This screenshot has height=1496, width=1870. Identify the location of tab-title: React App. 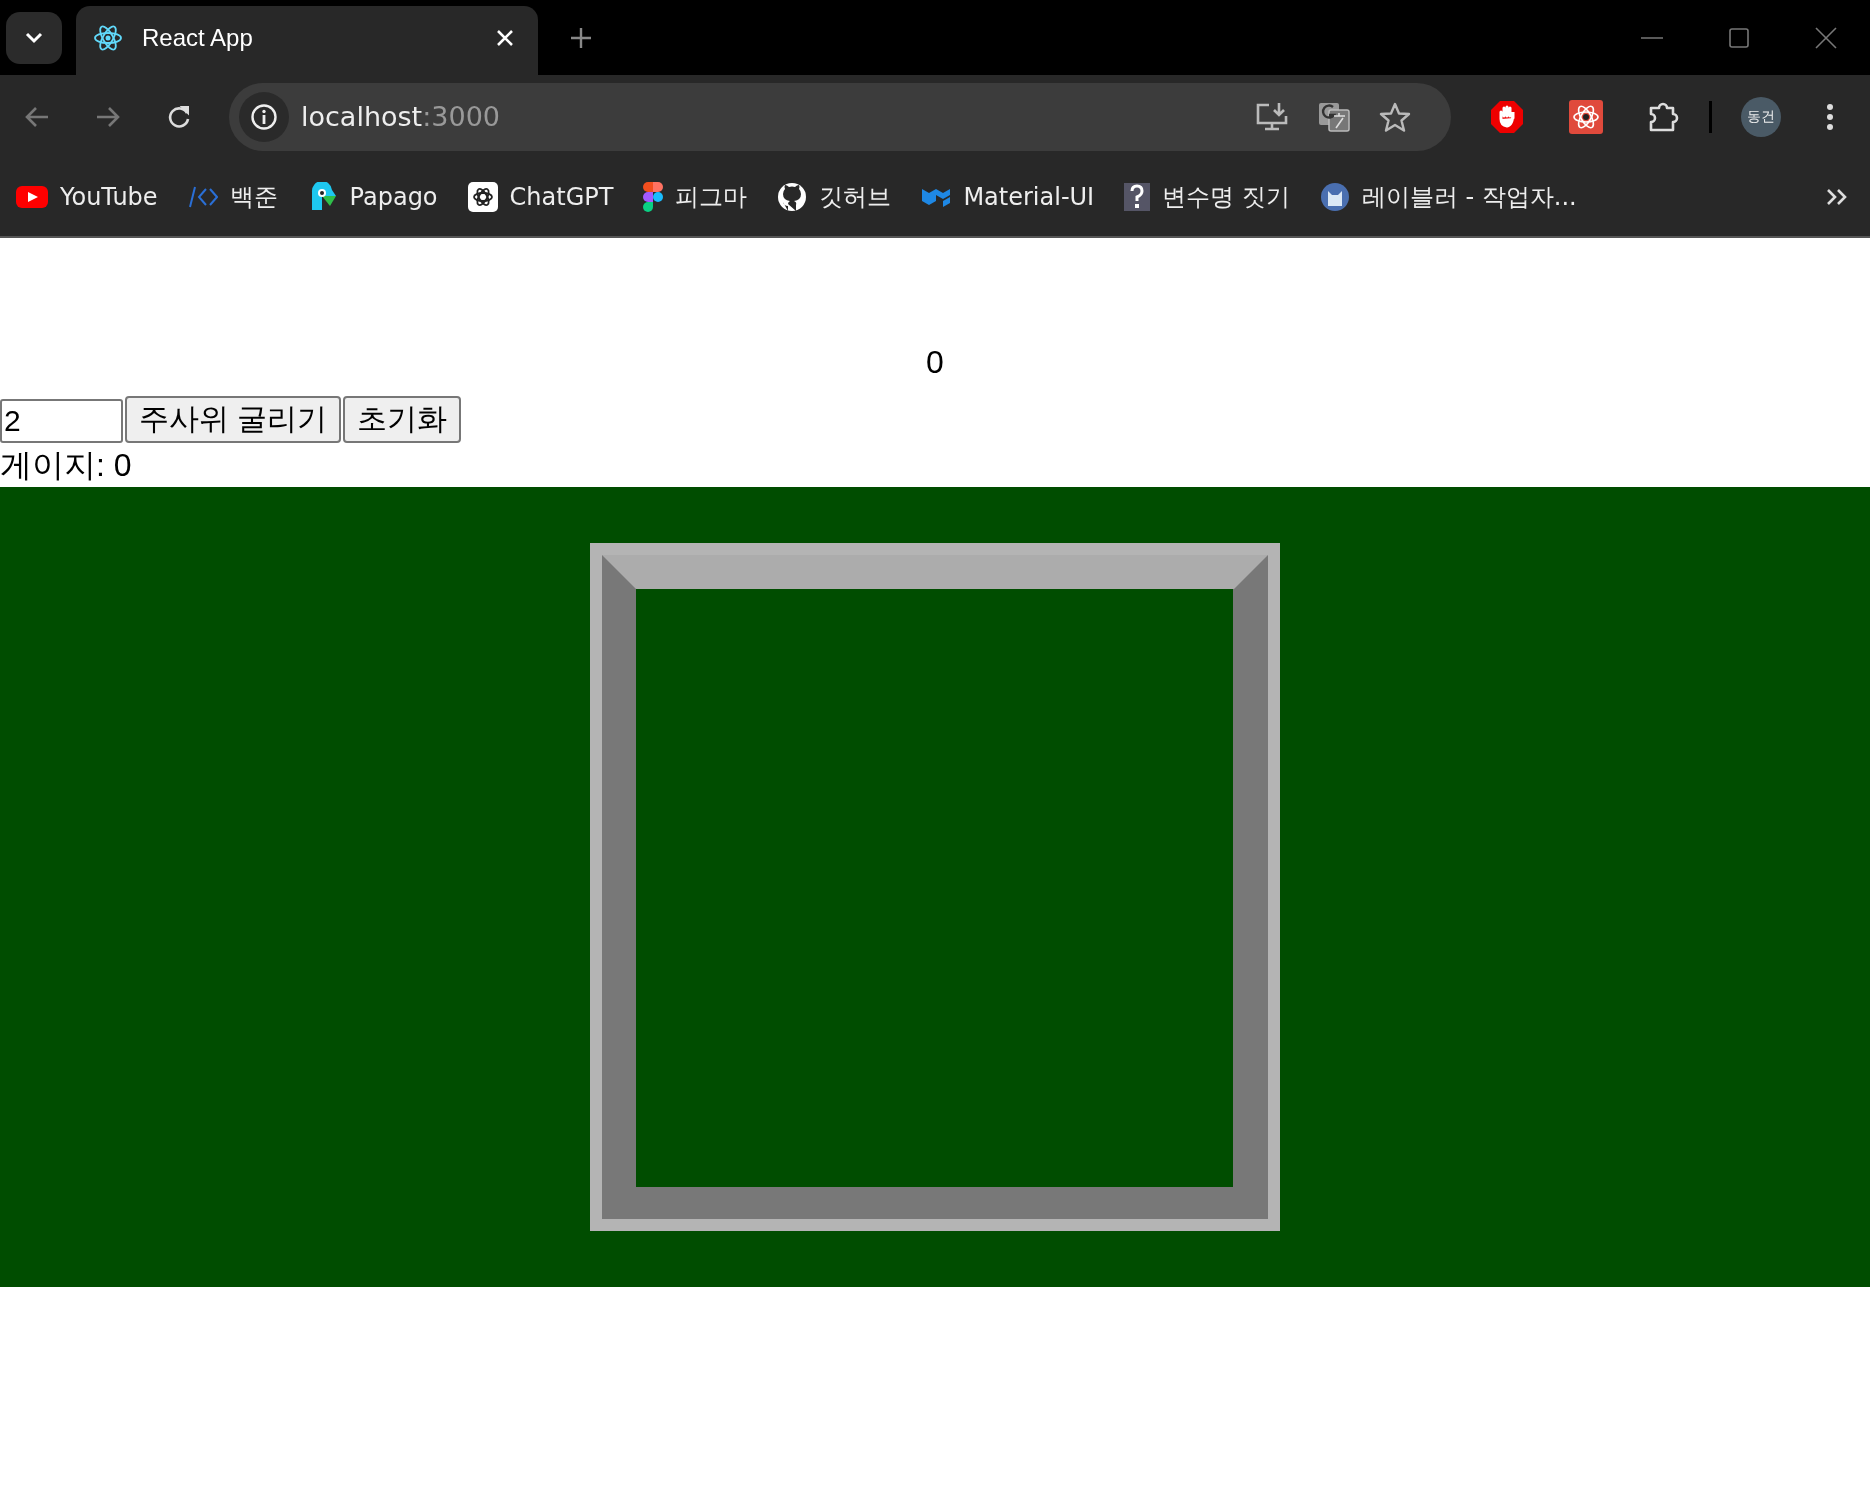
(198, 37).